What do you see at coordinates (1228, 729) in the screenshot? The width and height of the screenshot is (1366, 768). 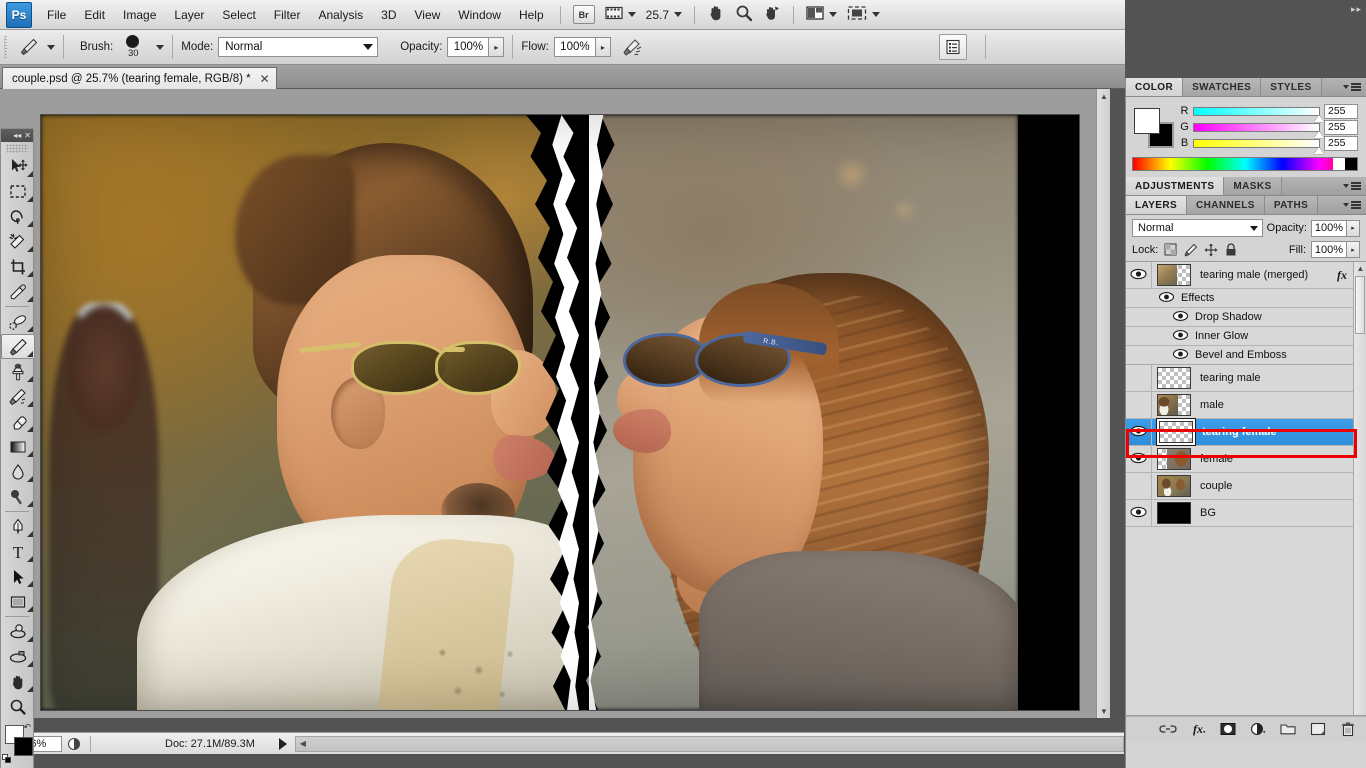 I see `add-layer-mask-icon` at bounding box center [1228, 729].